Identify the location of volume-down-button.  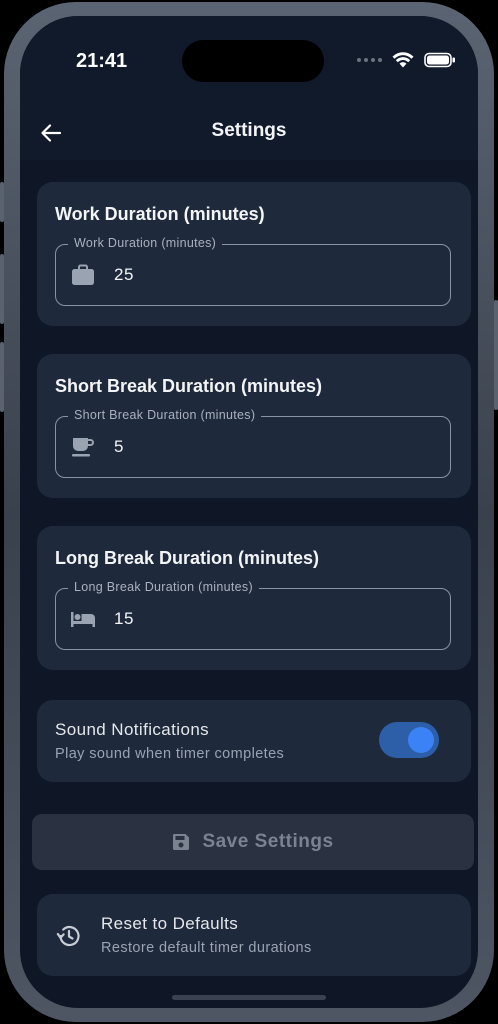
(2, 377).